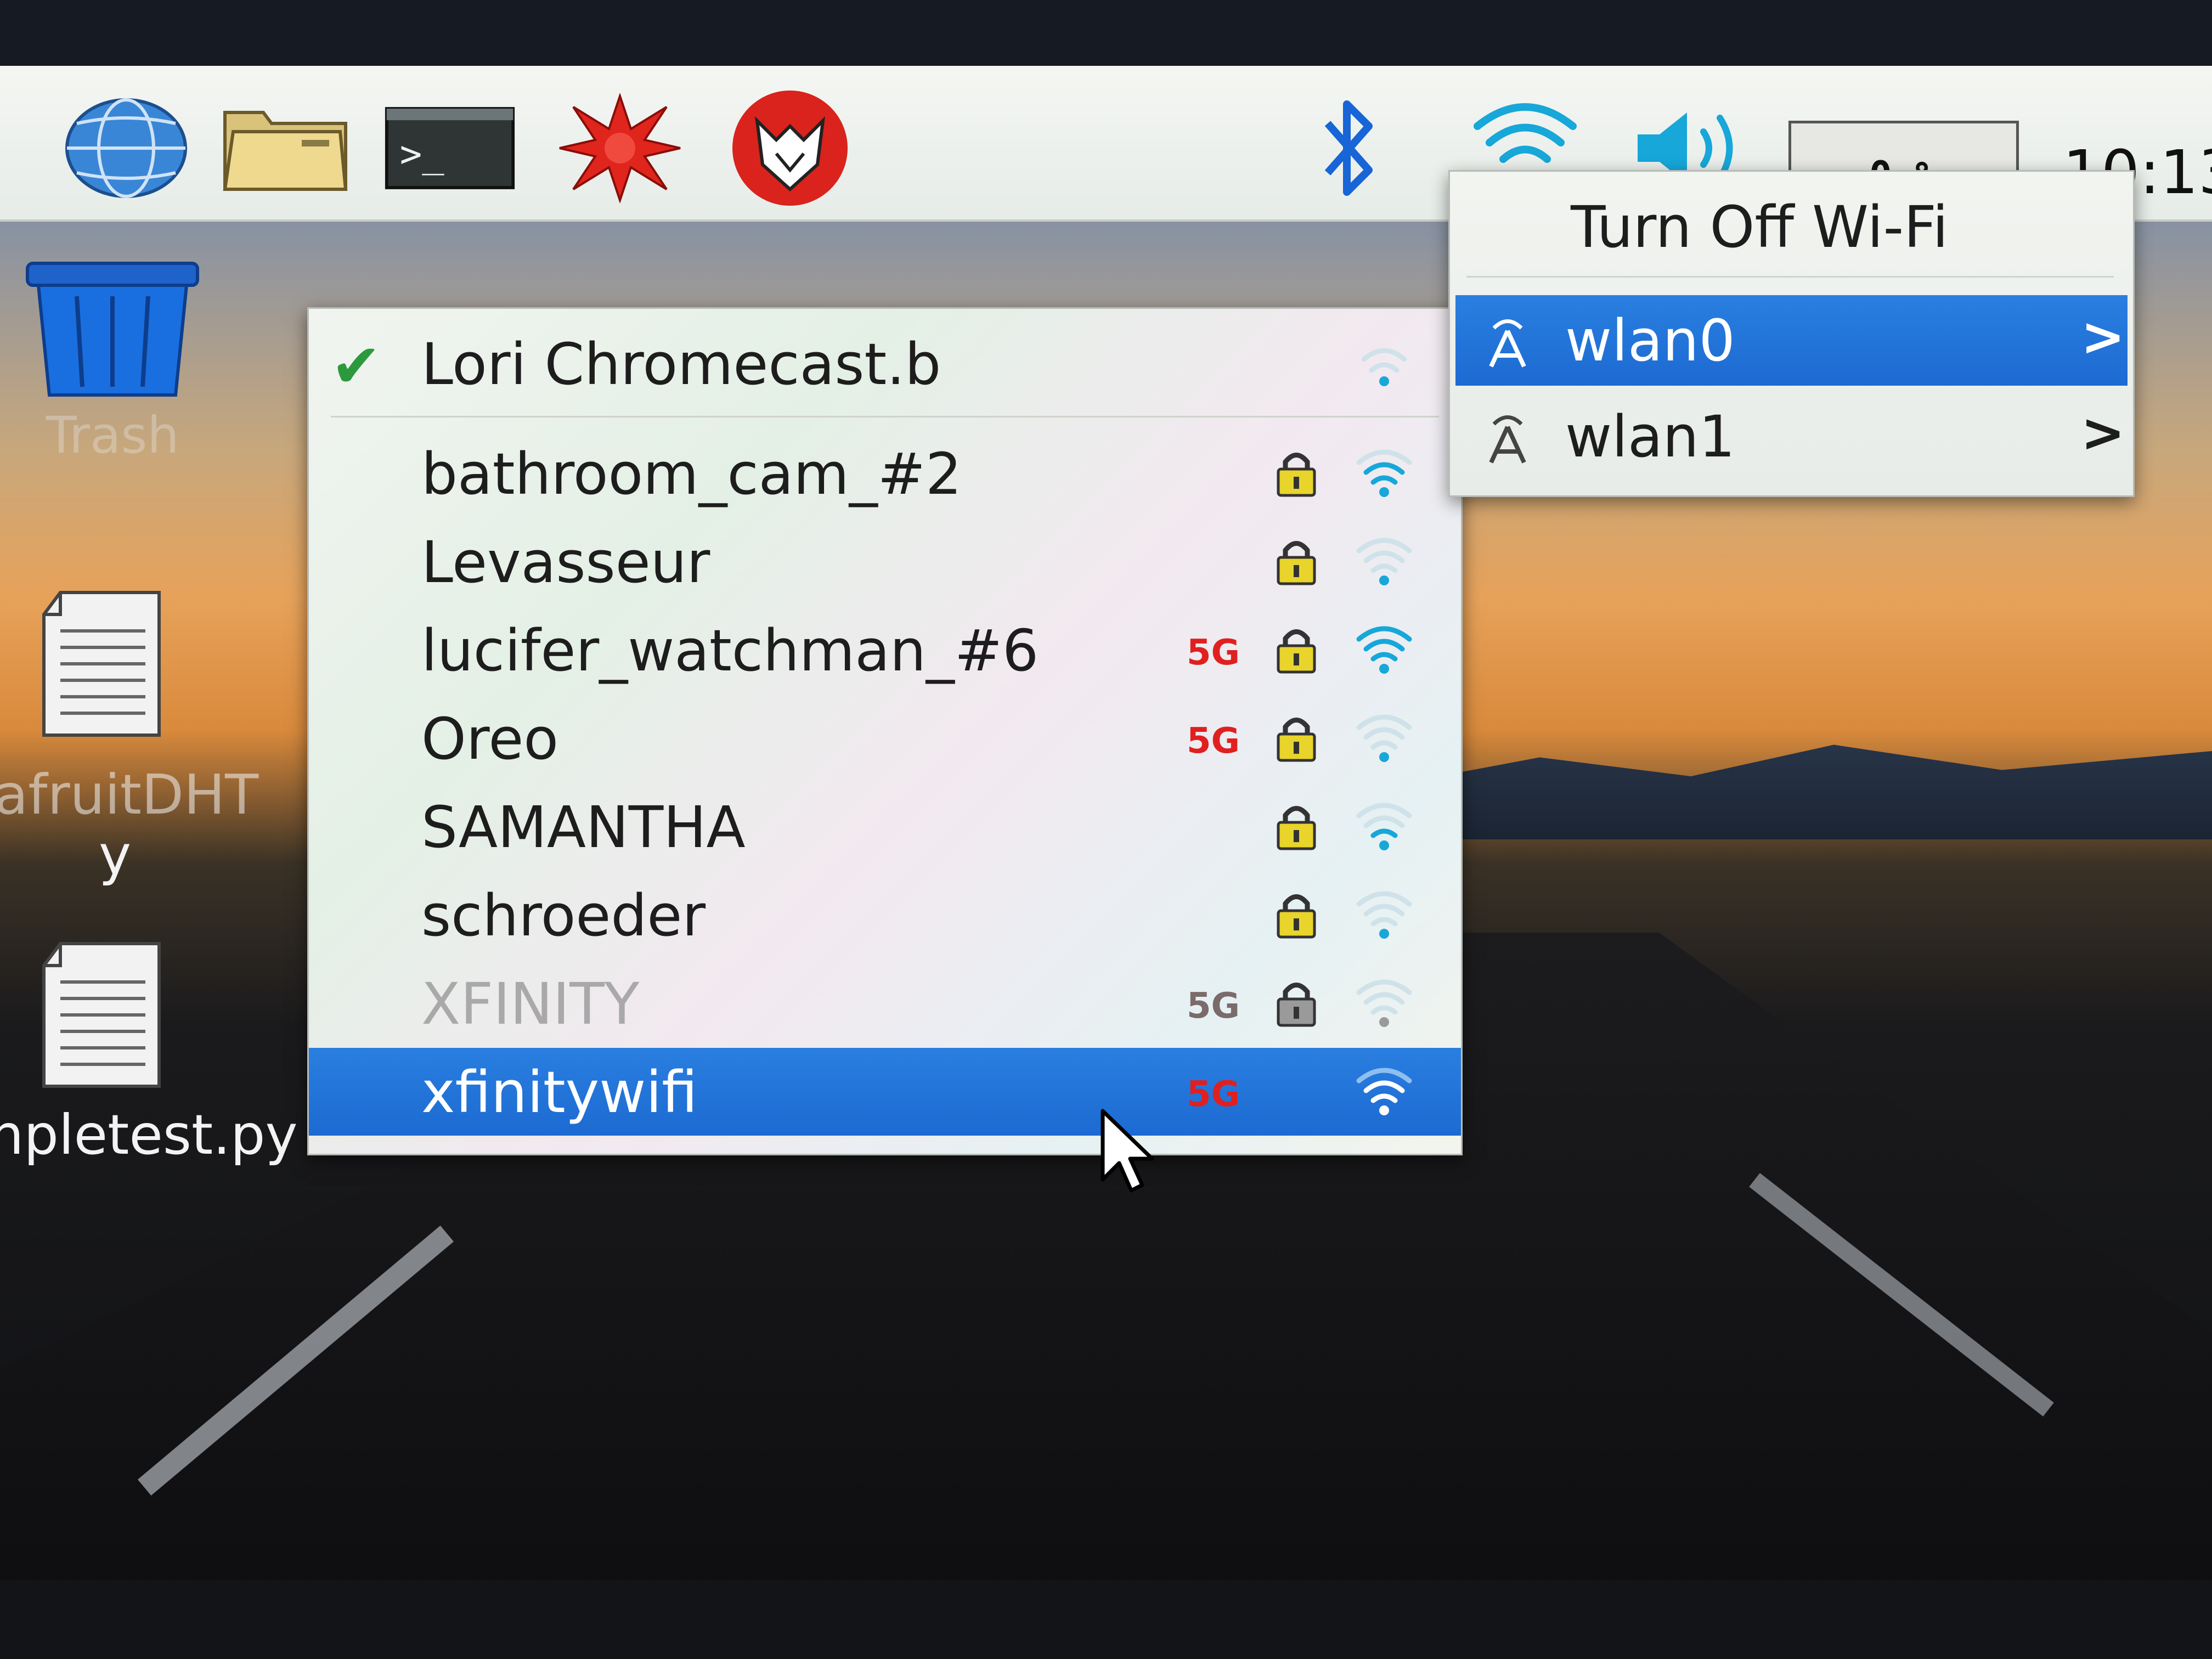 The height and width of the screenshot is (1659, 2212). I want to click on network-item: XFINITY 5G, so click(885, 1003).